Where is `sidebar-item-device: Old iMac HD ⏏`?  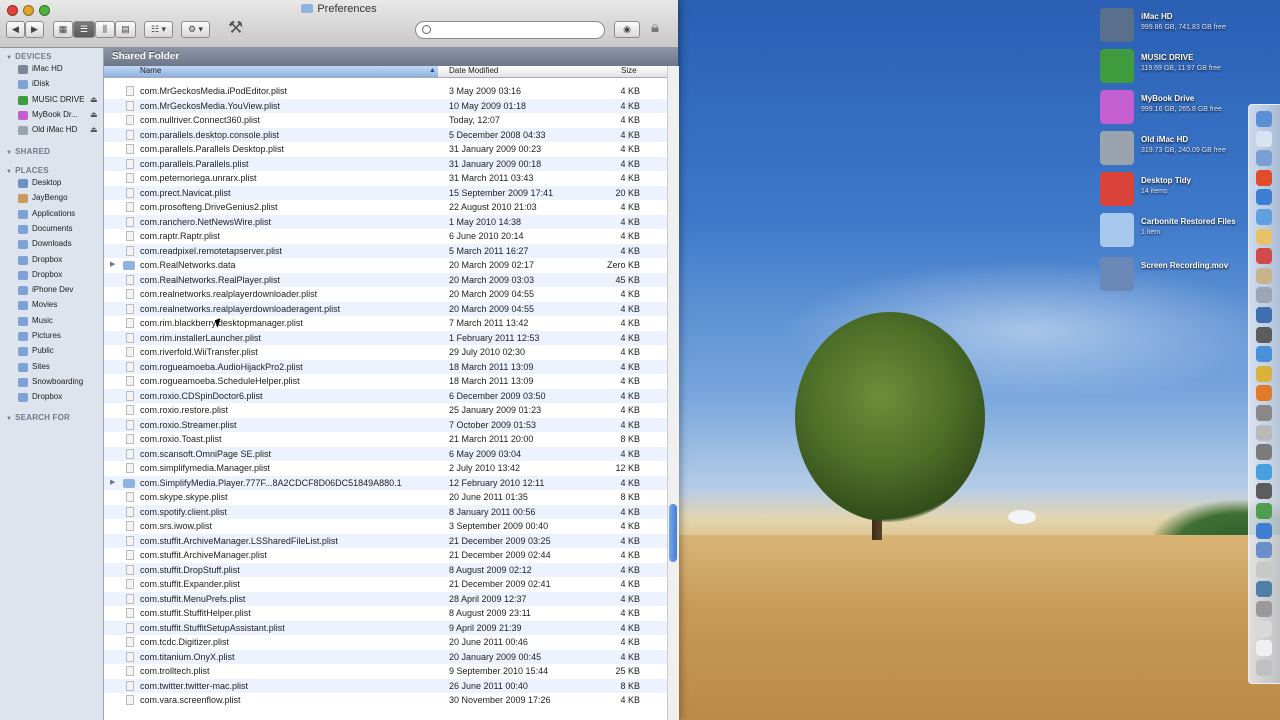 sidebar-item-device: Old iMac HD ⏏ is located at coordinates (60, 131).